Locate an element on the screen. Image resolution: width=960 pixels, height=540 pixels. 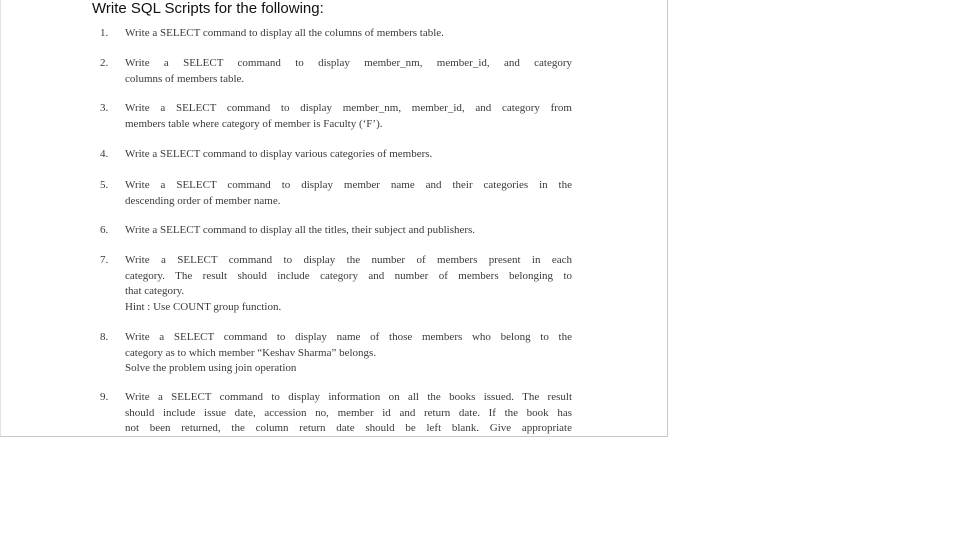
question-line: descending order of member name. is located at coordinates (203, 200).